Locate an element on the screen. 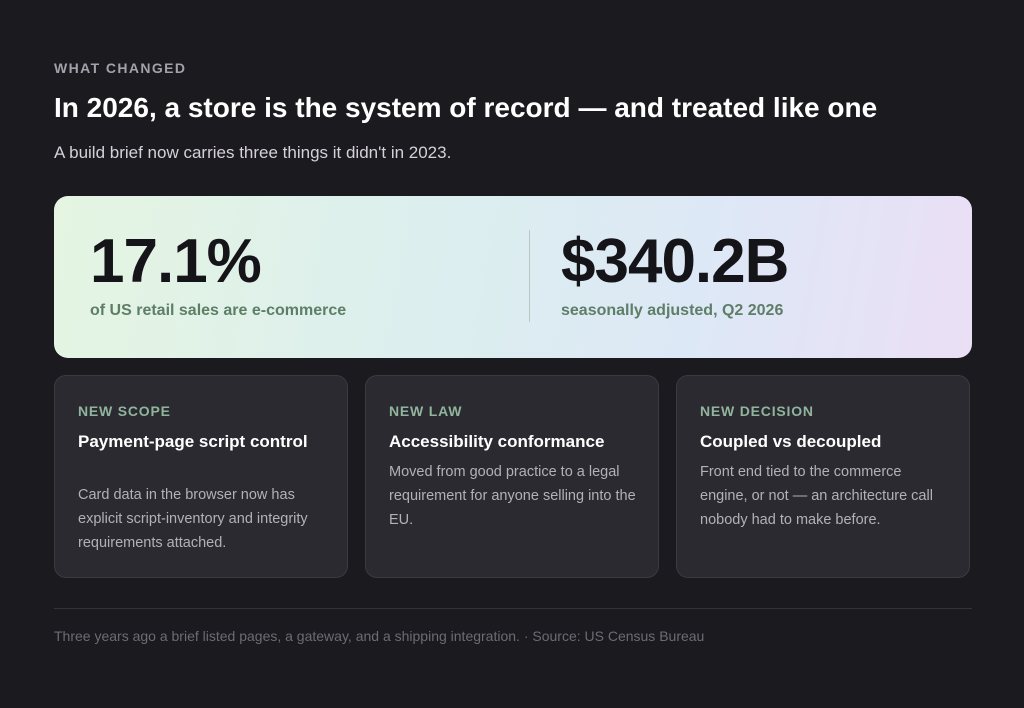 The width and height of the screenshot is (1024, 708). stat-value: 17.1% is located at coordinates (176, 261).